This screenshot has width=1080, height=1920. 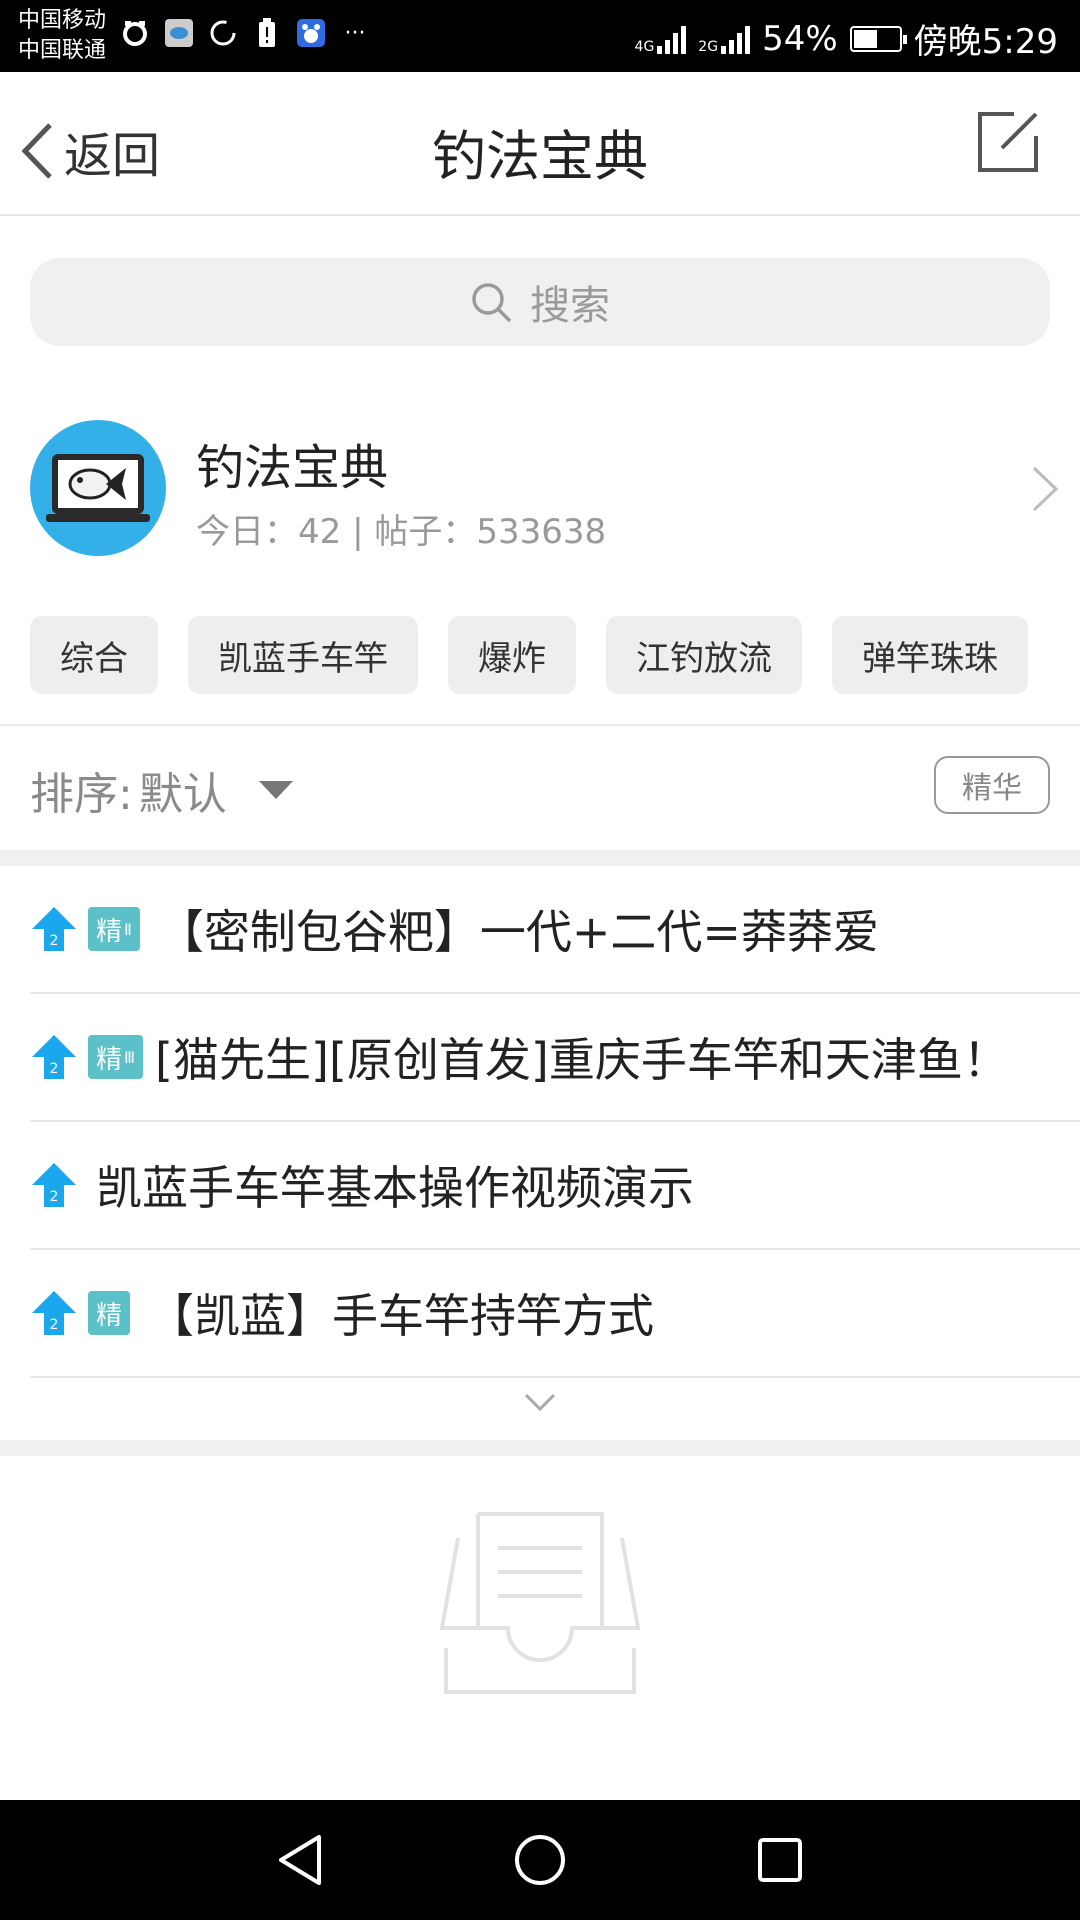 I want to click on nav-recents-button, so click(x=780, y=1860).